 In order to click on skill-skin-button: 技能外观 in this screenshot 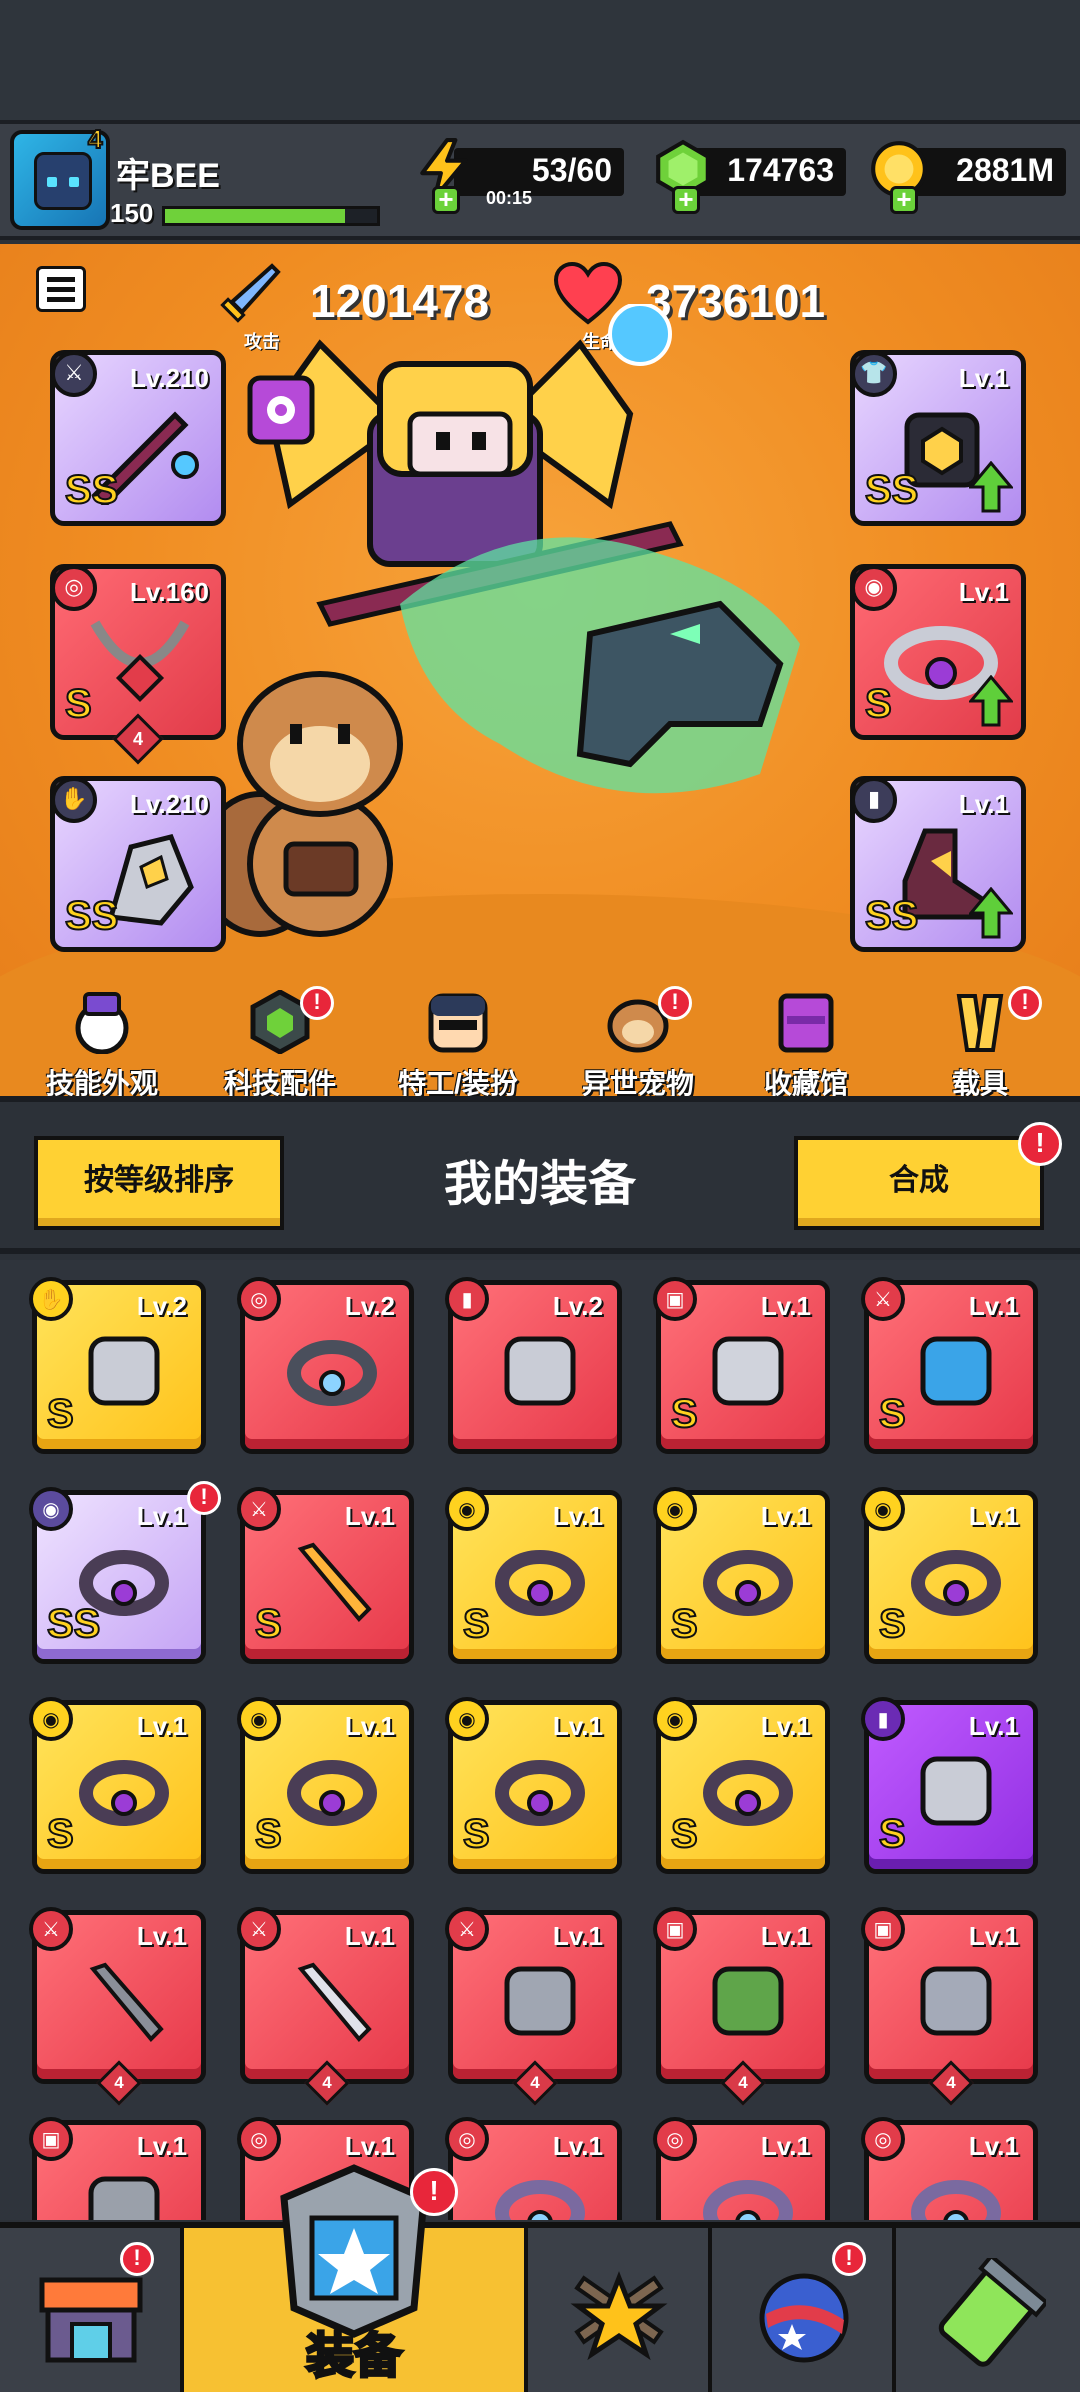, I will do `click(102, 1043)`.